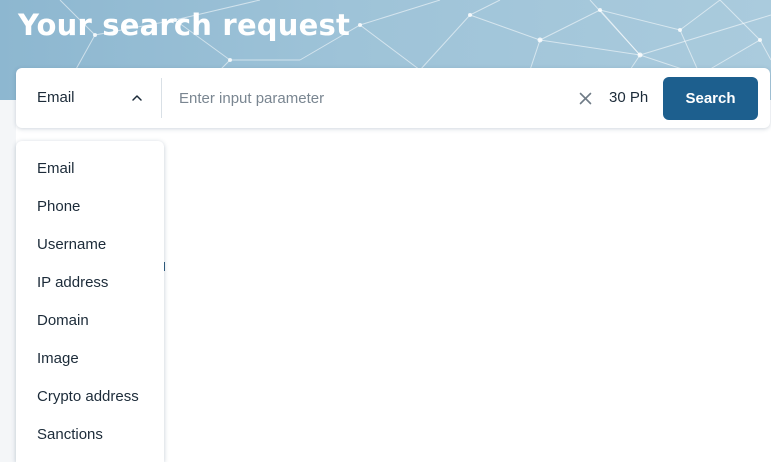 Image resolution: width=771 pixels, height=462 pixels. Describe the element at coordinates (90, 283) in the screenshot. I see `dropdown-option-ip-address: IP address` at that location.